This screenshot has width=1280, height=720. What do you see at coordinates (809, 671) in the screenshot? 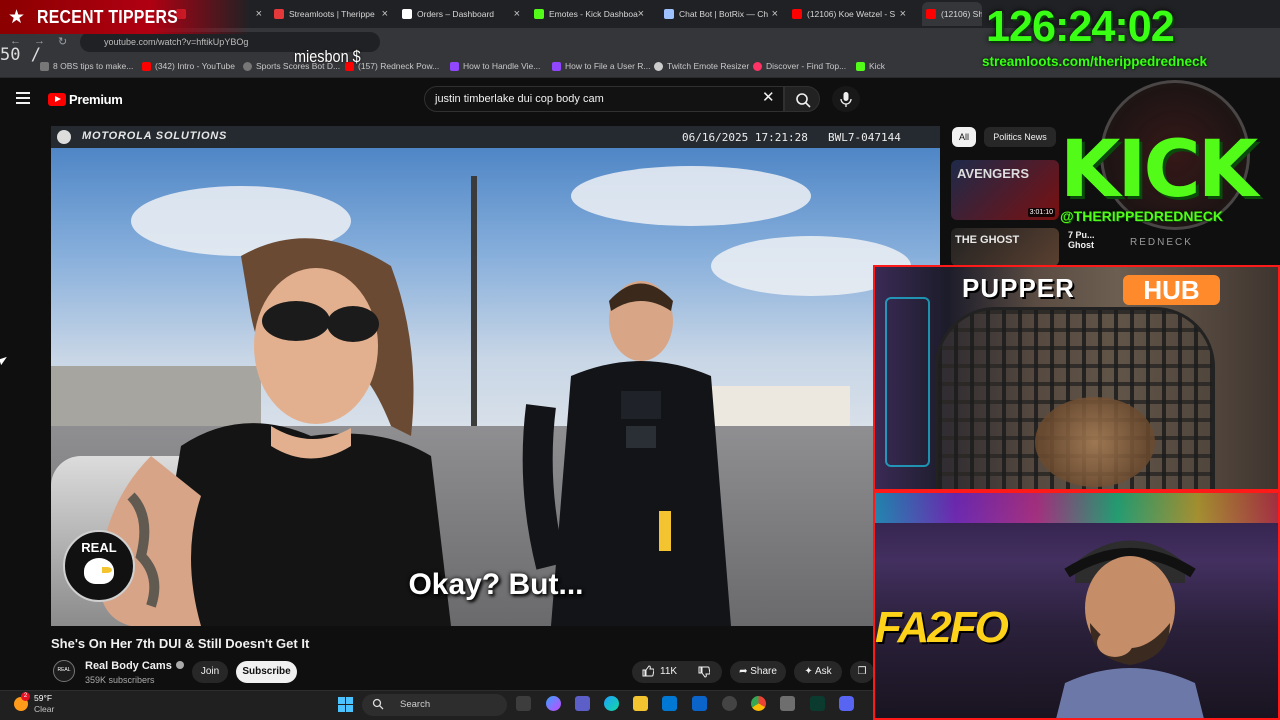
I see `sparkle-icon: ✦` at bounding box center [809, 671].